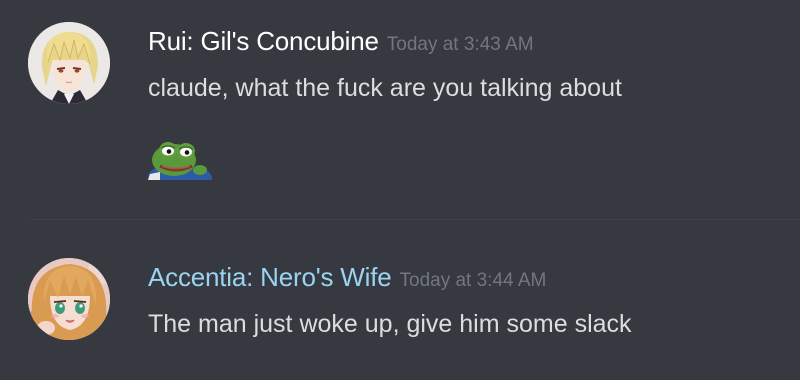 The height and width of the screenshot is (380, 800). I want to click on message-header: Accentia: Nero's Wife Today at 3:44 AM, so click(347, 277).